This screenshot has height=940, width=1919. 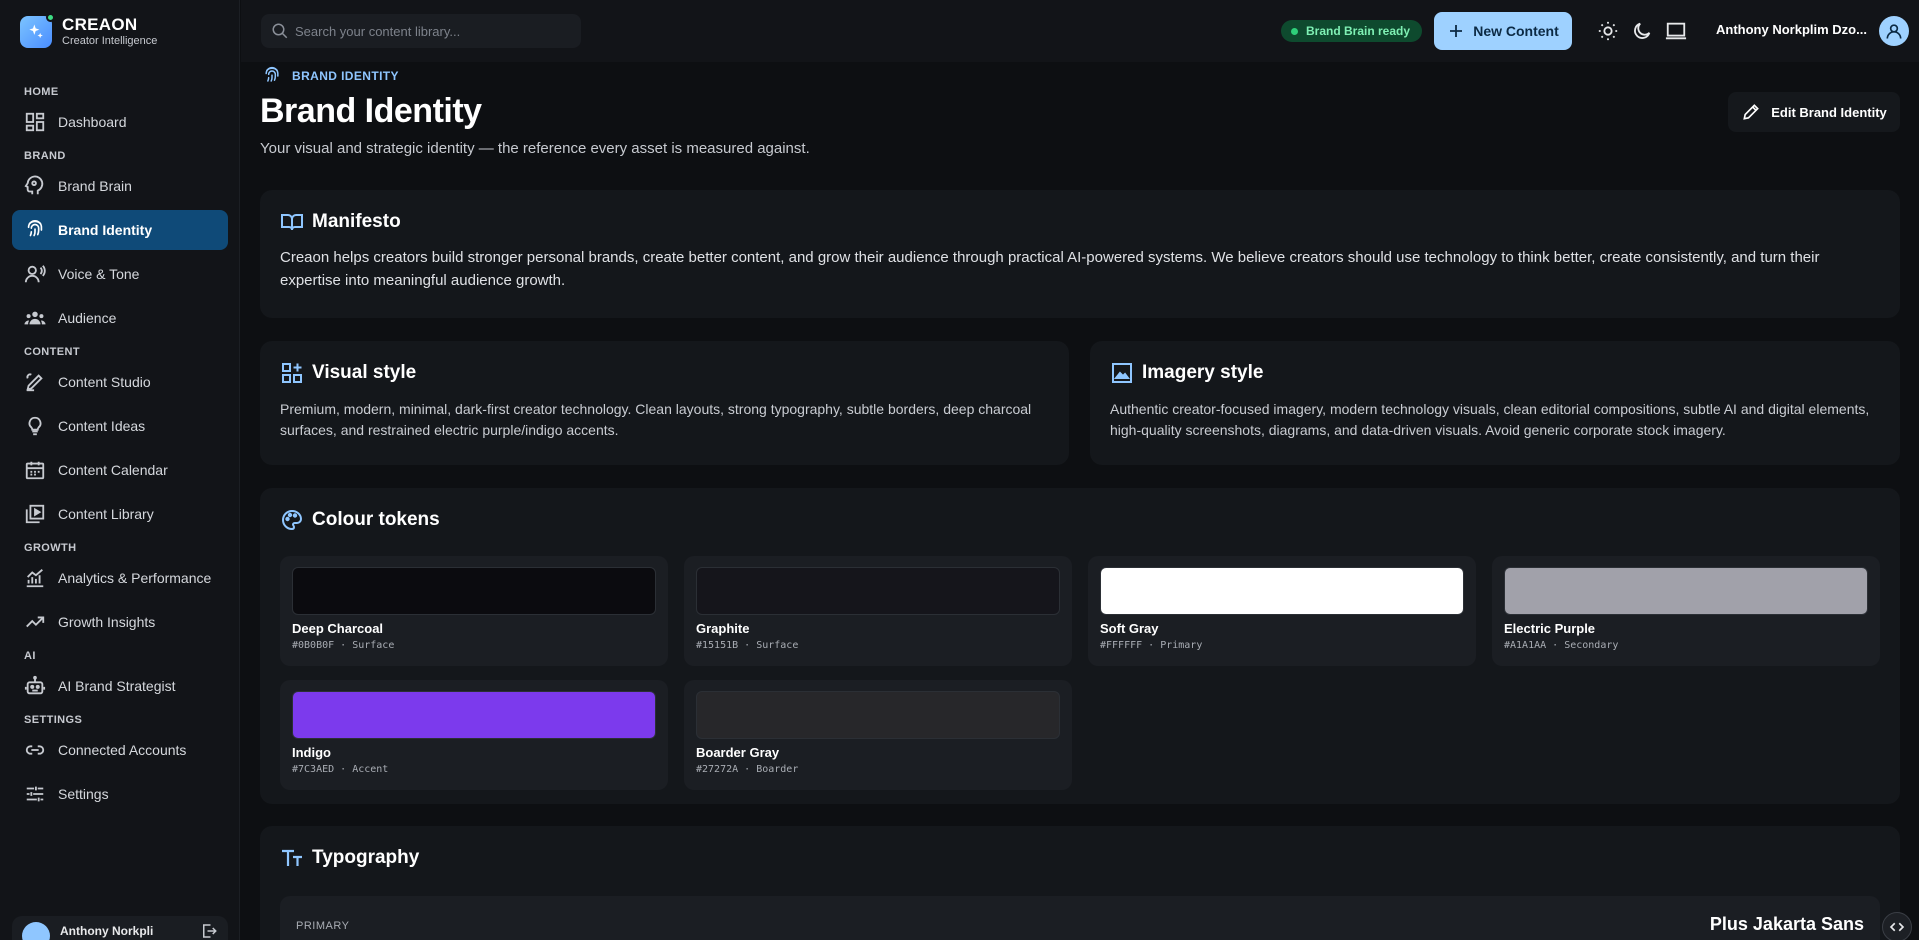 I want to click on sidebar-item-label: Brand Brain, so click(x=95, y=186).